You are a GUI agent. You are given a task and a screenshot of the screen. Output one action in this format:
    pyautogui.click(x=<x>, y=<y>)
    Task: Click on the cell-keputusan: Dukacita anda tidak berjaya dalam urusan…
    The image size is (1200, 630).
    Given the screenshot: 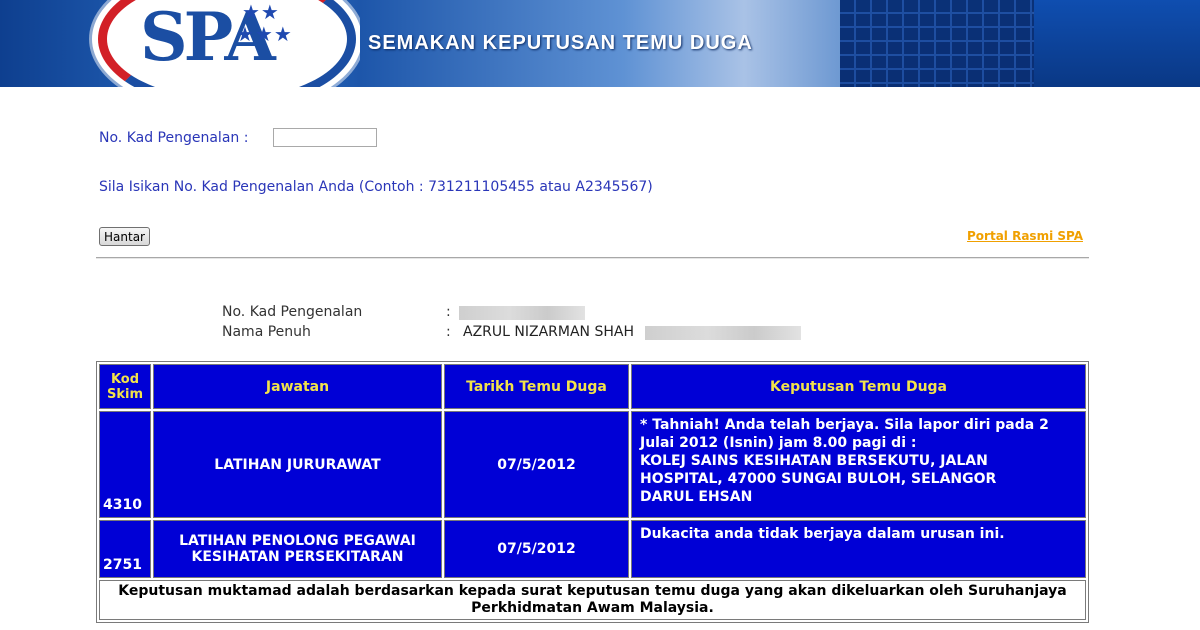 What is the action you would take?
    pyautogui.click(x=858, y=549)
    